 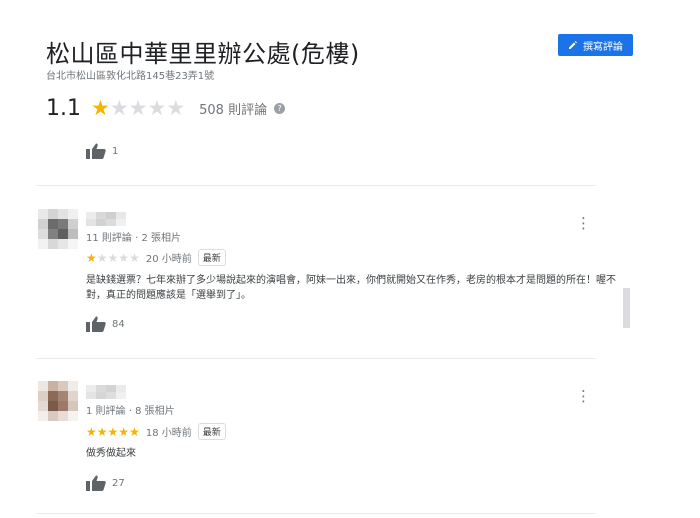 I want to click on like-count: 84, so click(x=118, y=324).